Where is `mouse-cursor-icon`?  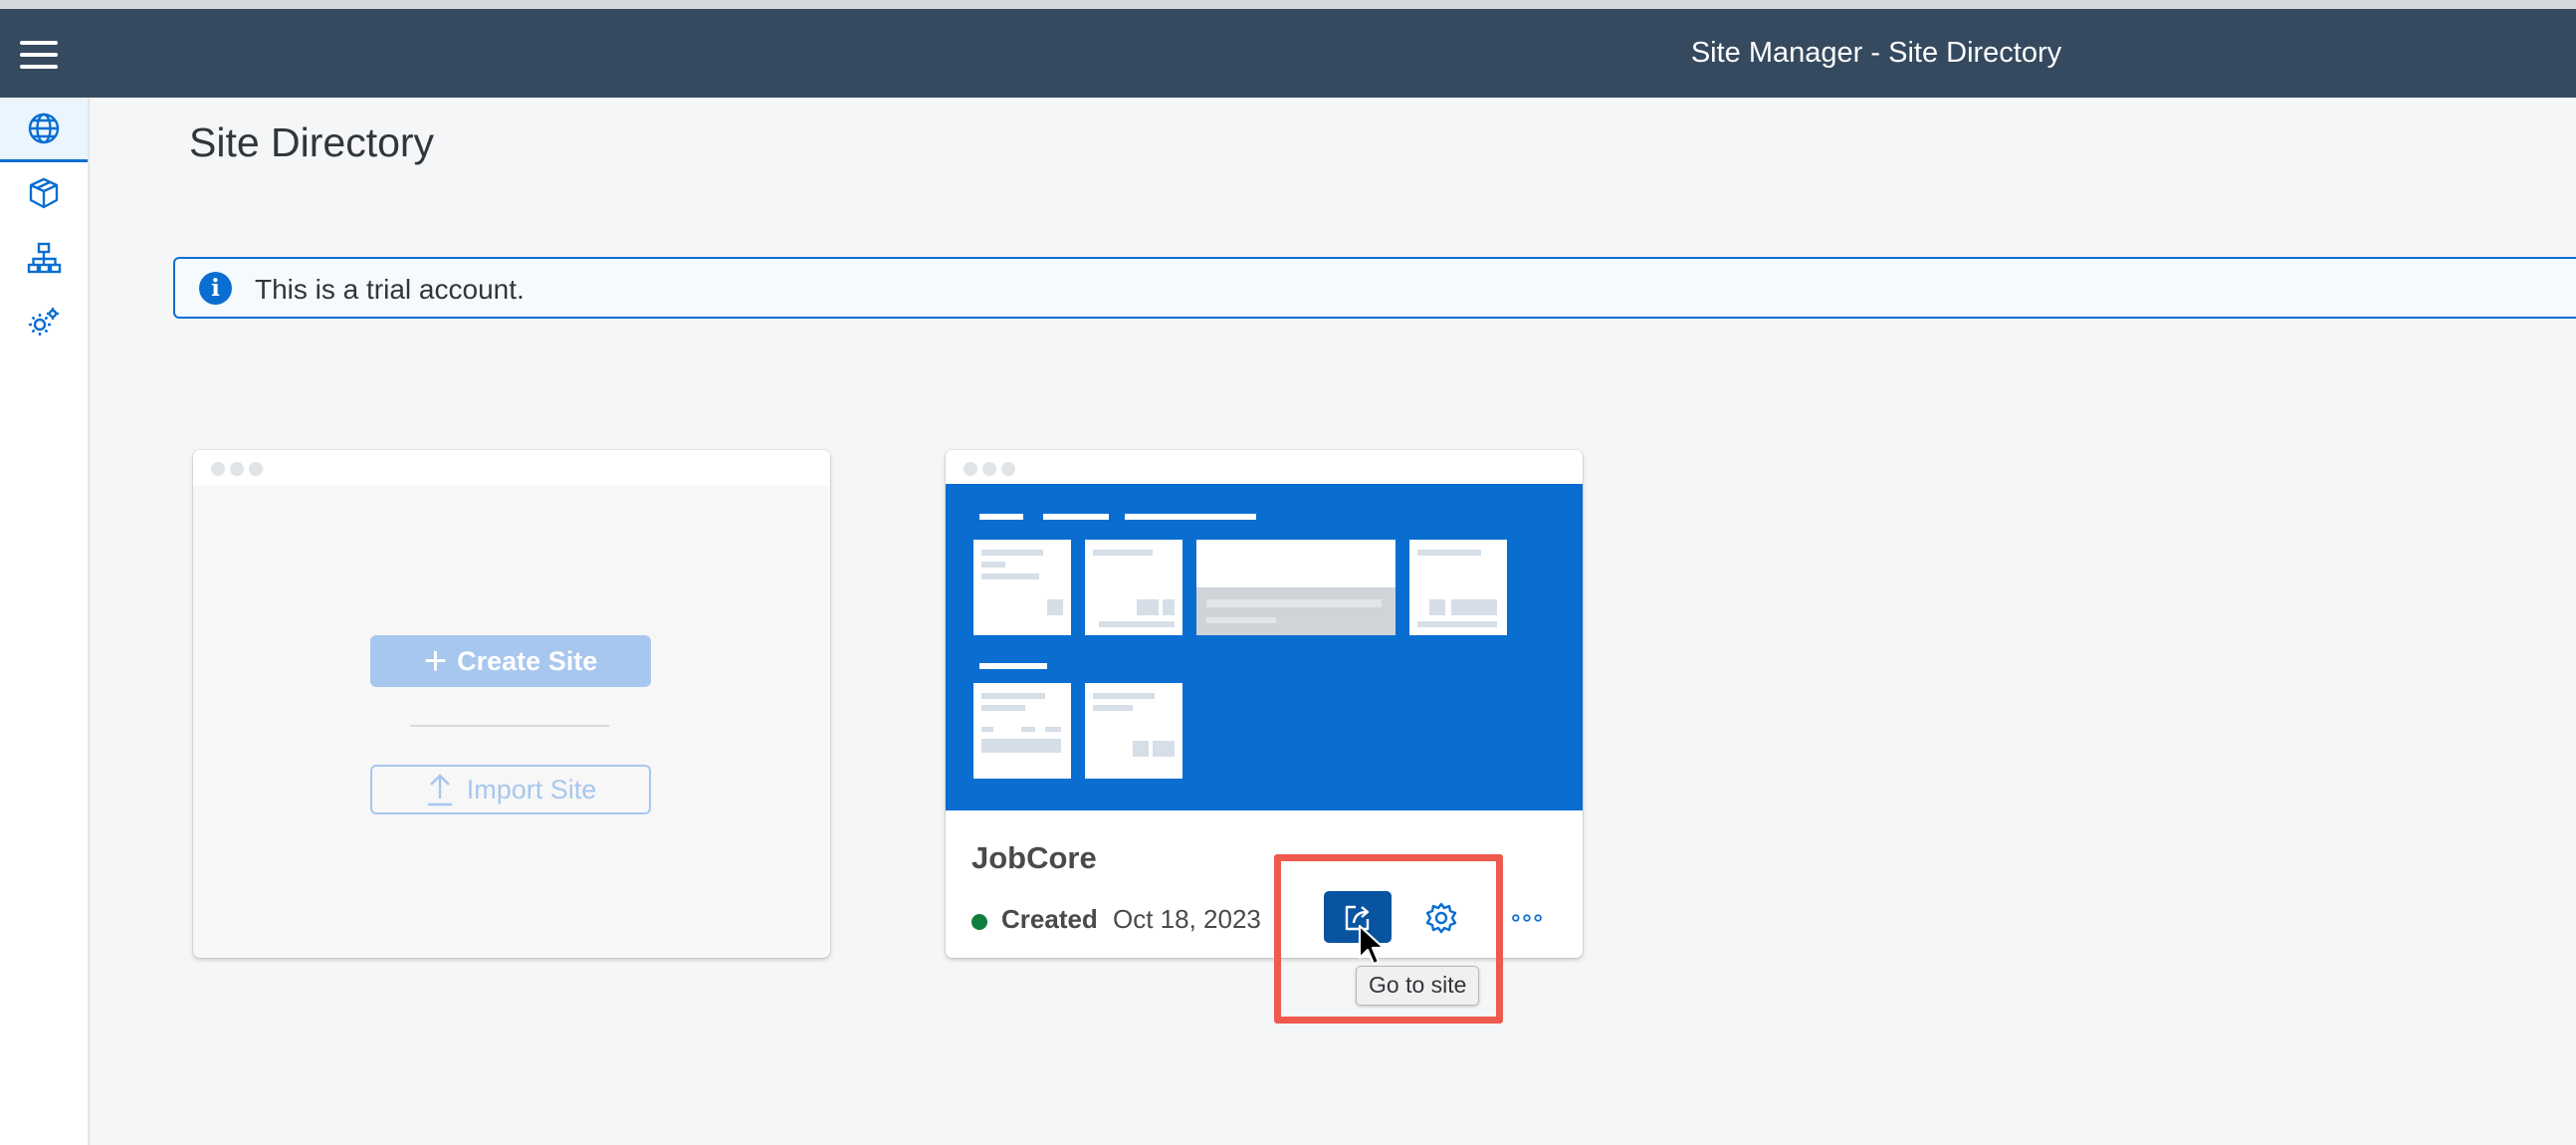 mouse-cursor-icon is located at coordinates (1372, 945).